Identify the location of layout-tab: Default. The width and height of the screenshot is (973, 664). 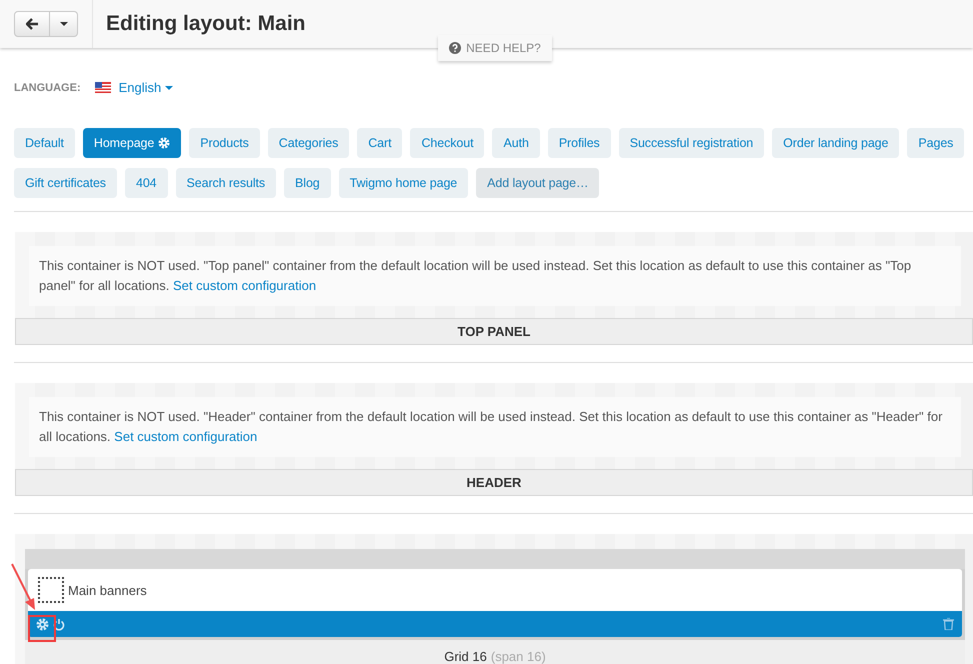
(44, 143).